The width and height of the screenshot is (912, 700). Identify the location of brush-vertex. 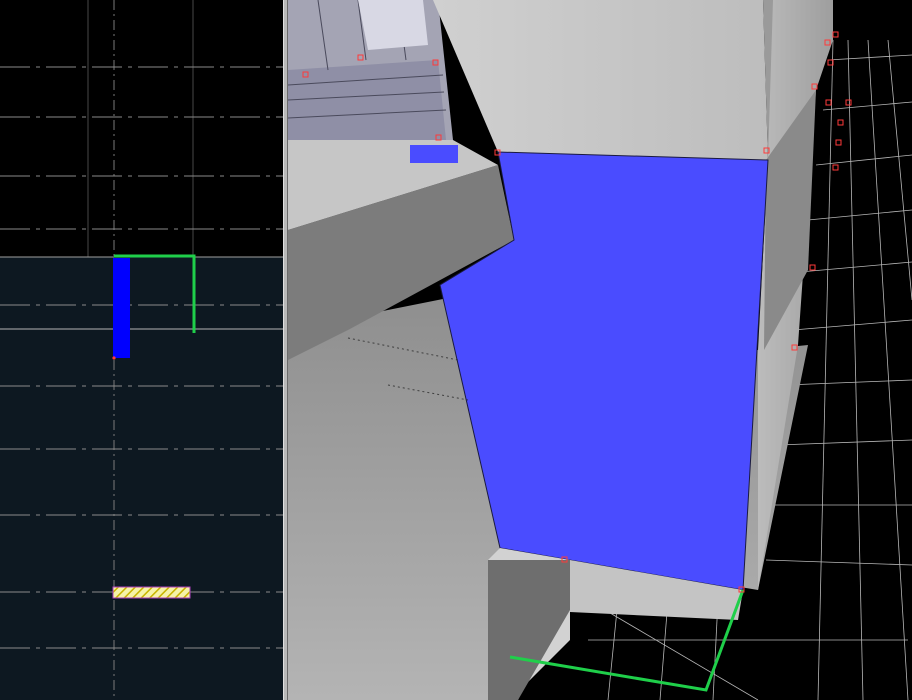
(114, 358).